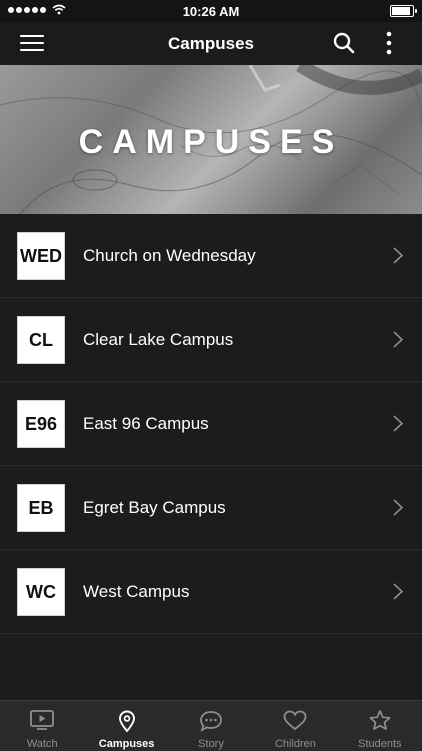 This screenshot has width=422, height=751. I want to click on campus-name: Church on Wednesday, so click(169, 255).